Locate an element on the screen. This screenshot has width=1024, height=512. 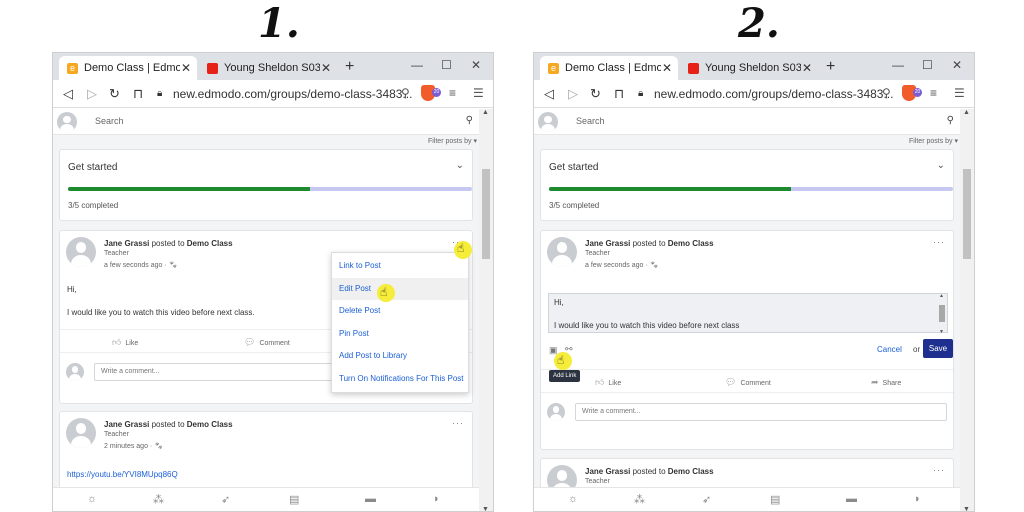
comment-icon: 💬︎ is located at coordinates (250, 342).